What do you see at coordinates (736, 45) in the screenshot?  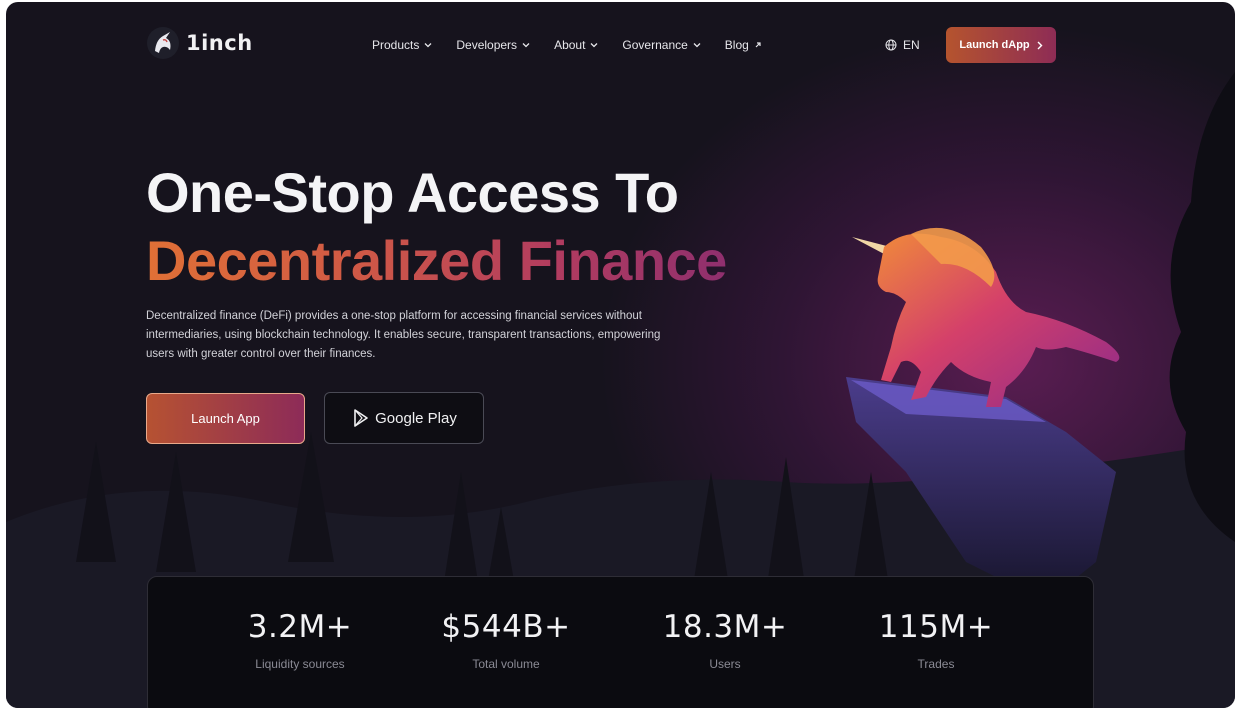 I see `nav-label: Blog` at bounding box center [736, 45].